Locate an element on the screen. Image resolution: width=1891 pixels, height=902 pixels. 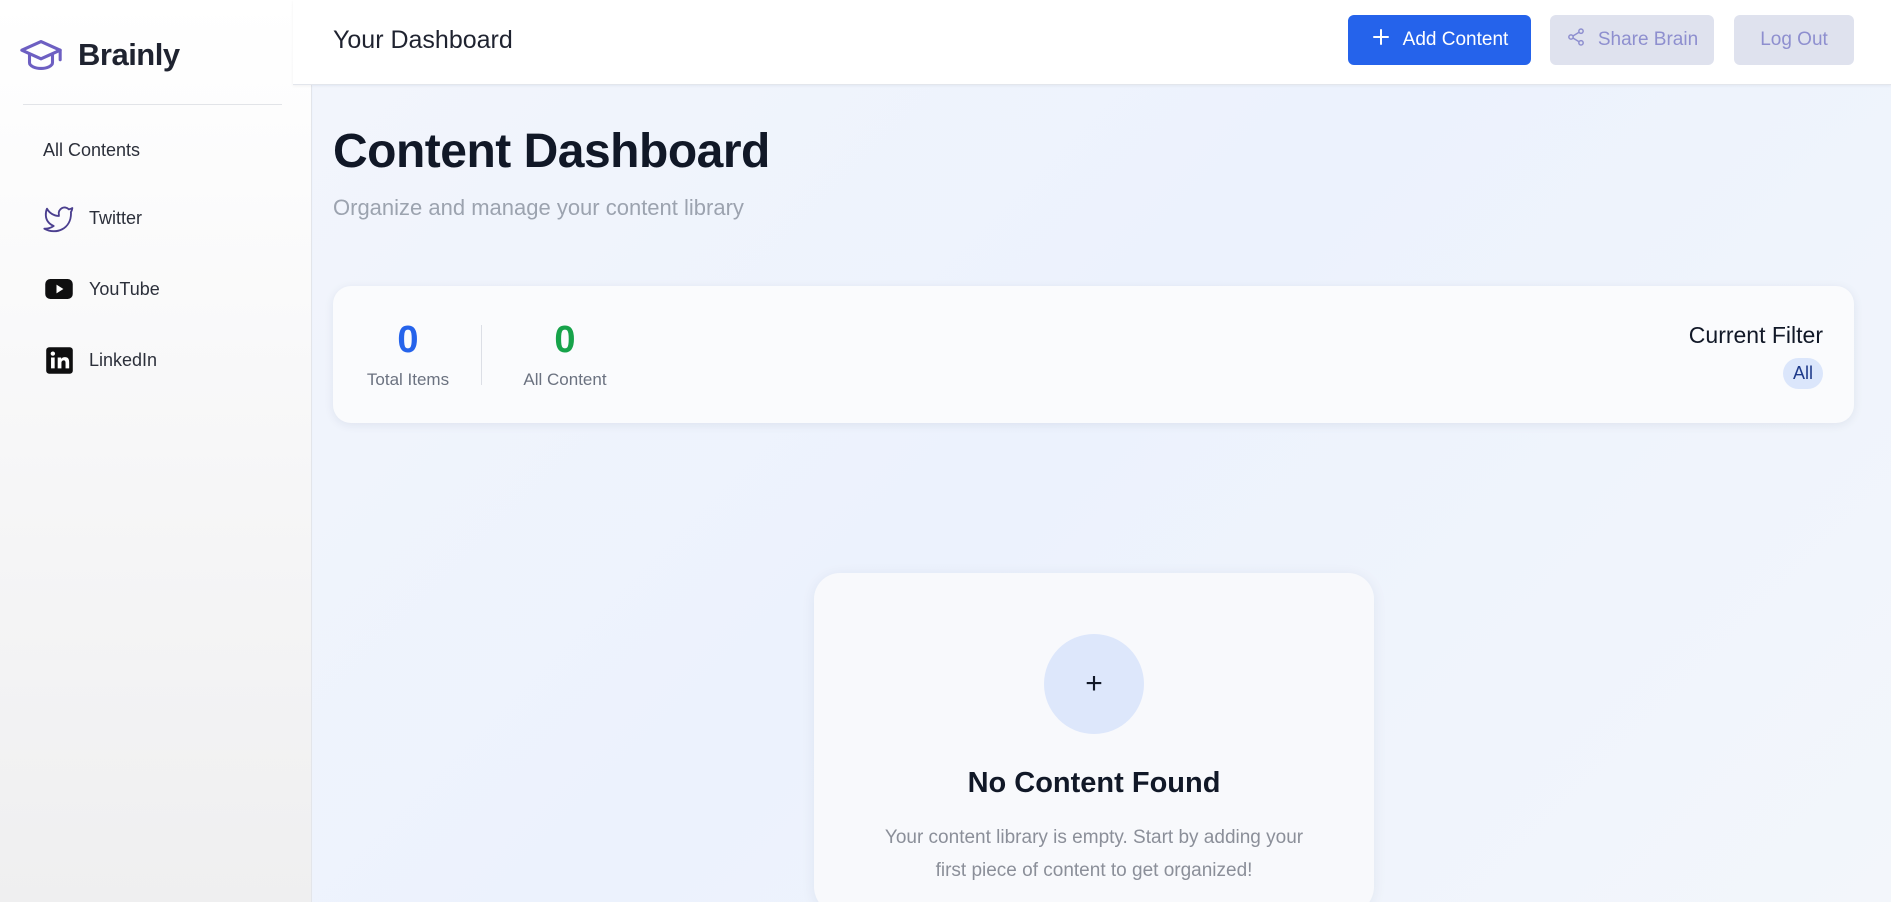
sidebar-item-youtube: YouTube is located at coordinates (156, 289).